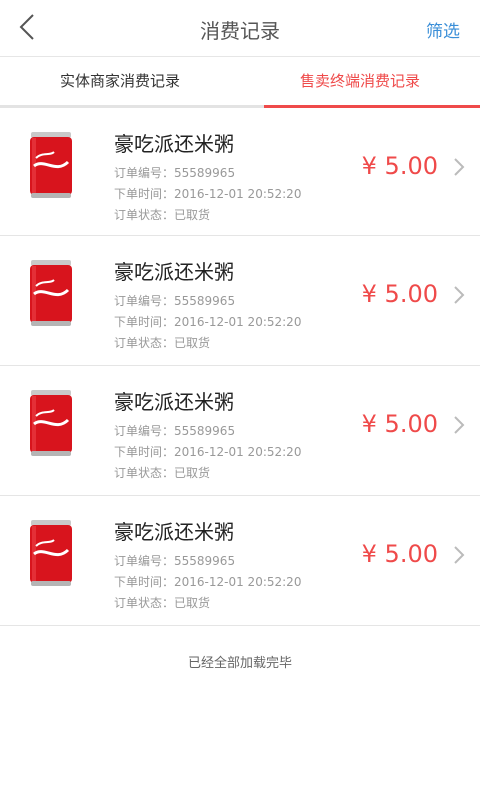 Image resolution: width=480 pixels, height=800 pixels. I want to click on page-title: 消费记录, so click(240, 31).